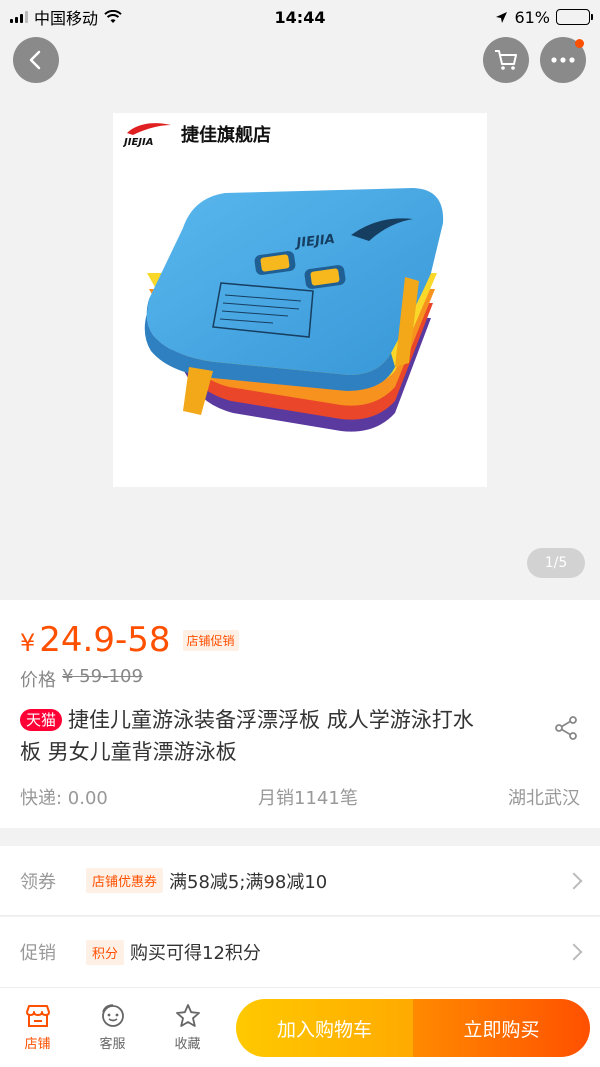 This screenshot has height=1067, width=600. I want to click on shopping-cart-icon, so click(506, 60).